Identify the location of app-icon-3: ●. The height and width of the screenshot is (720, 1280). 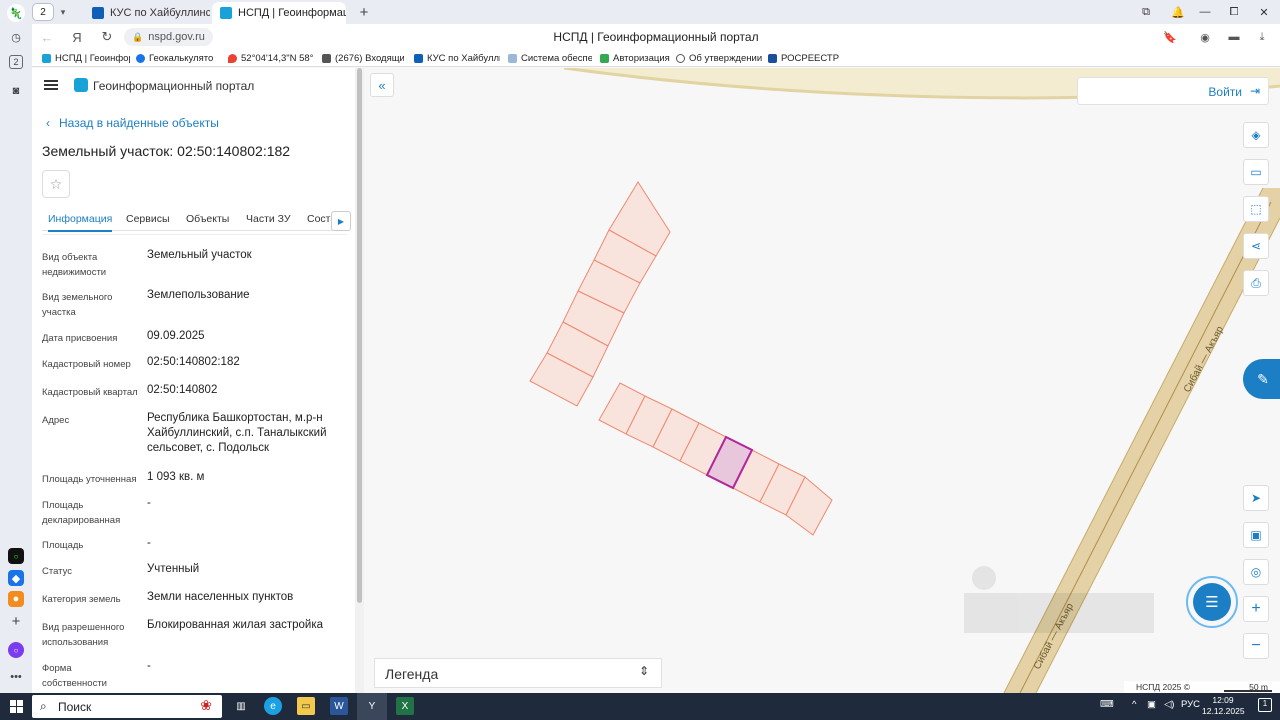
(16, 599).